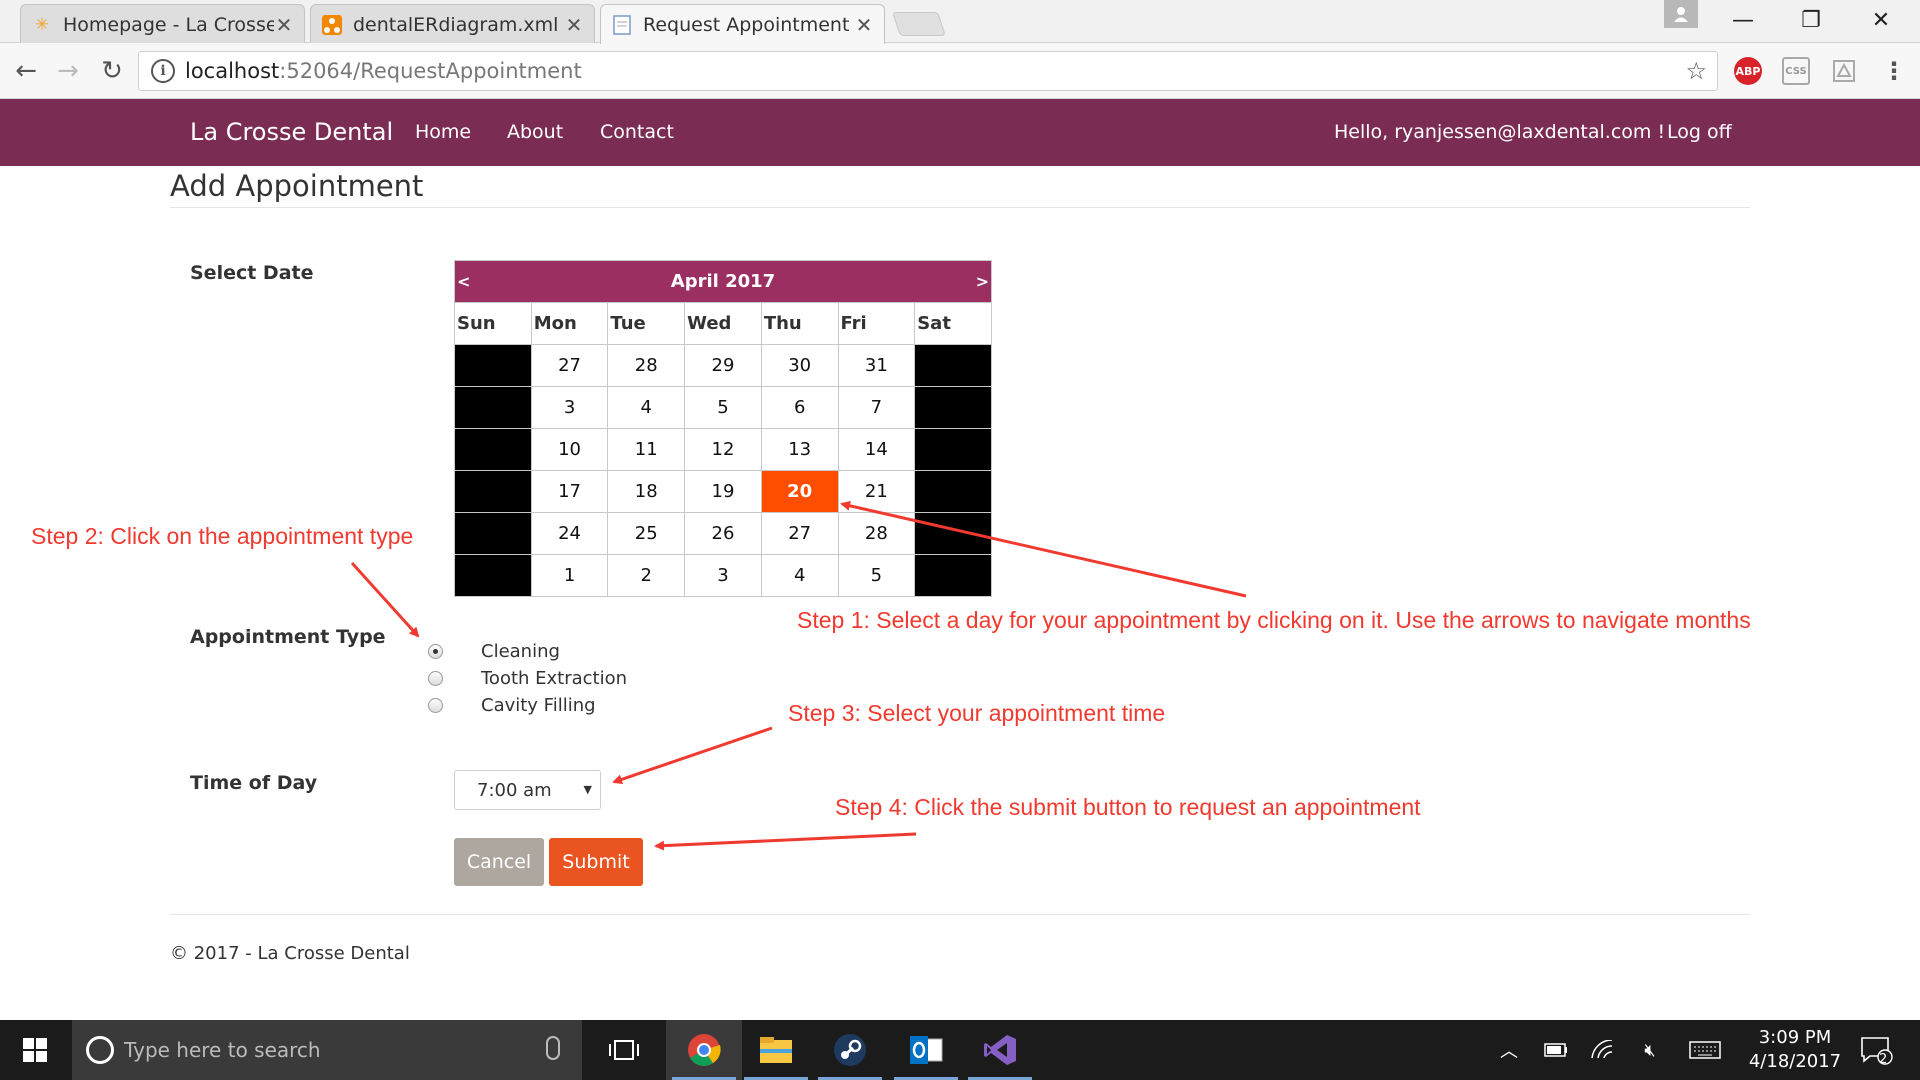 The height and width of the screenshot is (1080, 1920). I want to click on calendar-day: 21, so click(876, 491).